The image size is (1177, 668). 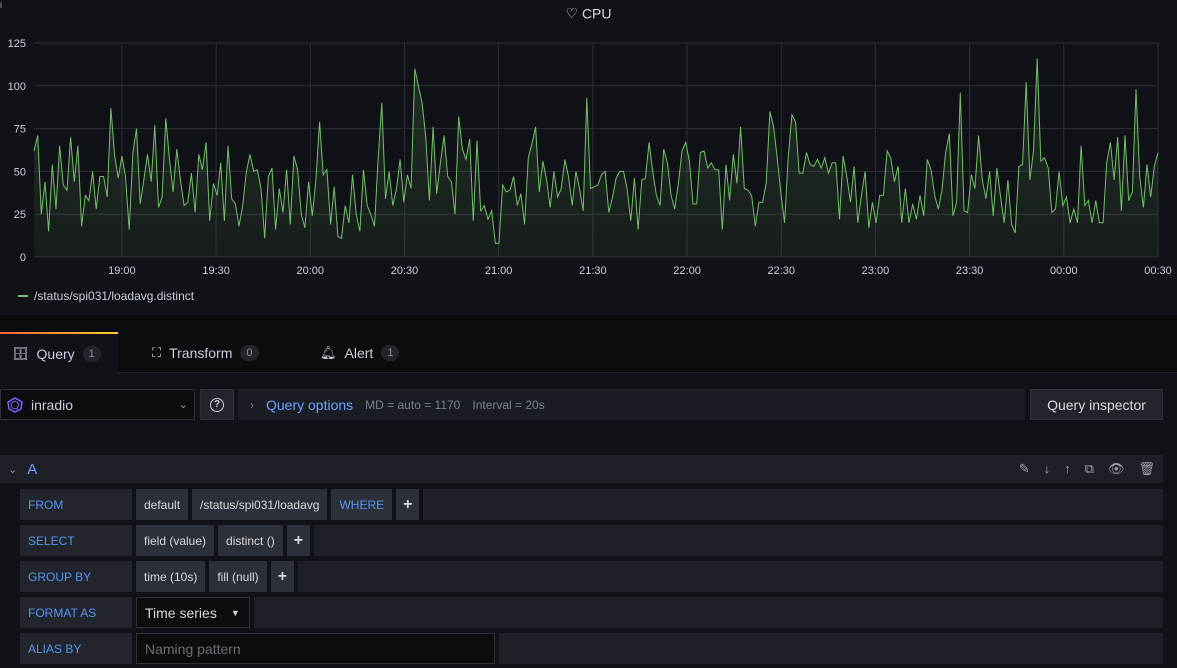 What do you see at coordinates (252, 404) in the screenshot?
I see `chevron-right-icon: ›` at bounding box center [252, 404].